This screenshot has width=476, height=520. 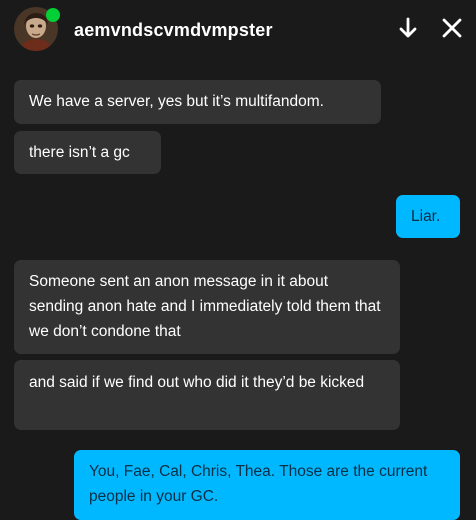 I want to click on message-outgoing: Liar., so click(x=428, y=216).